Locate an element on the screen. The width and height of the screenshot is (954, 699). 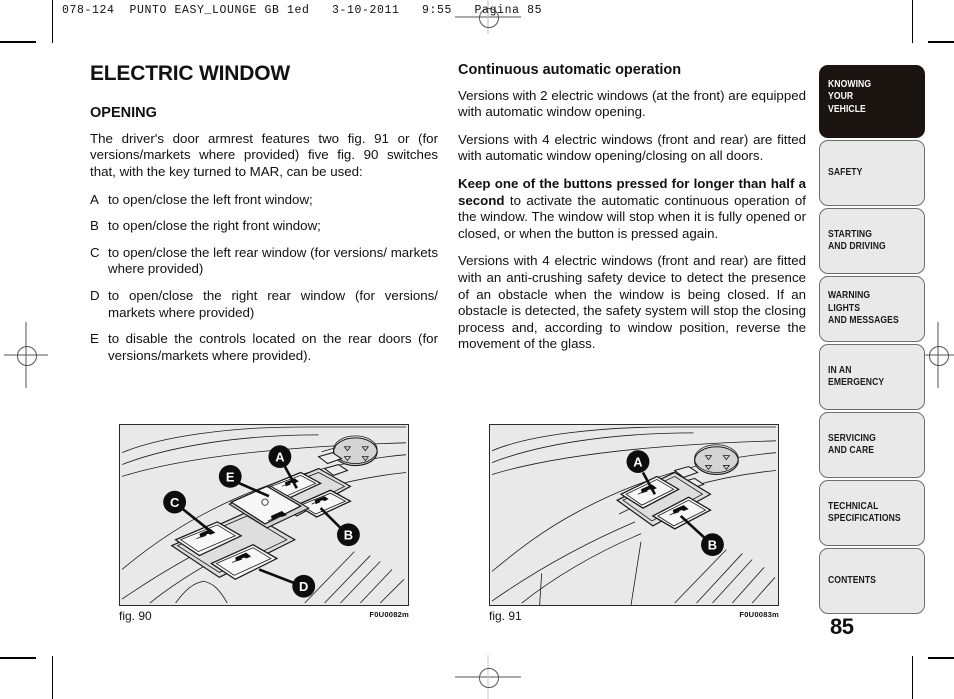
svg-text: E is located at coordinates (230, 476).